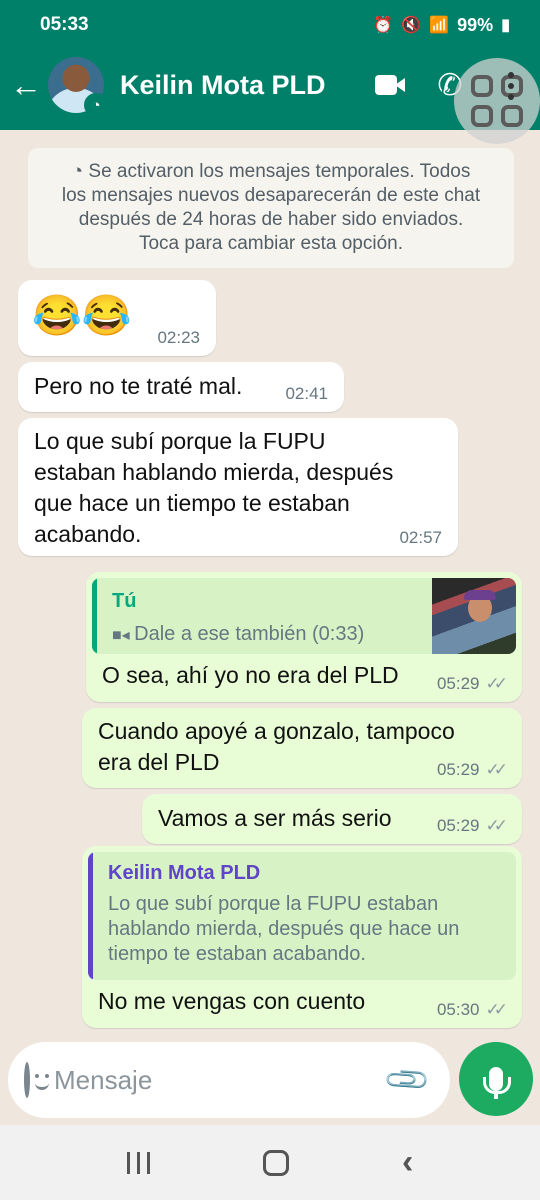  What do you see at coordinates (304, 616) in the screenshot?
I see `quoted-message: Tú ■◂ Dale a ese también (0:33)` at bounding box center [304, 616].